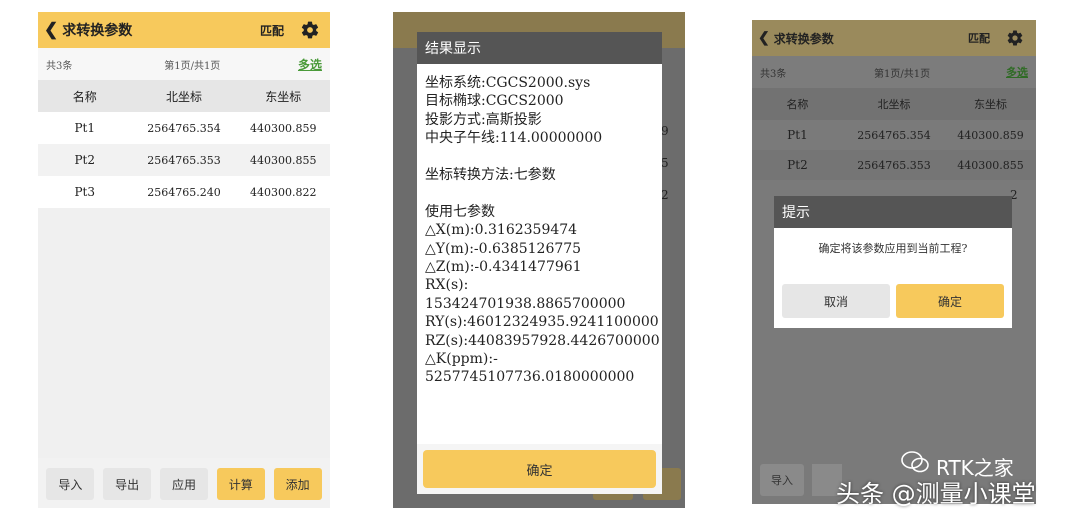 Image resolution: width=1080 pixels, height=517 pixels. Describe the element at coordinates (665, 163) in the screenshot. I see `background-digit: 5` at that location.